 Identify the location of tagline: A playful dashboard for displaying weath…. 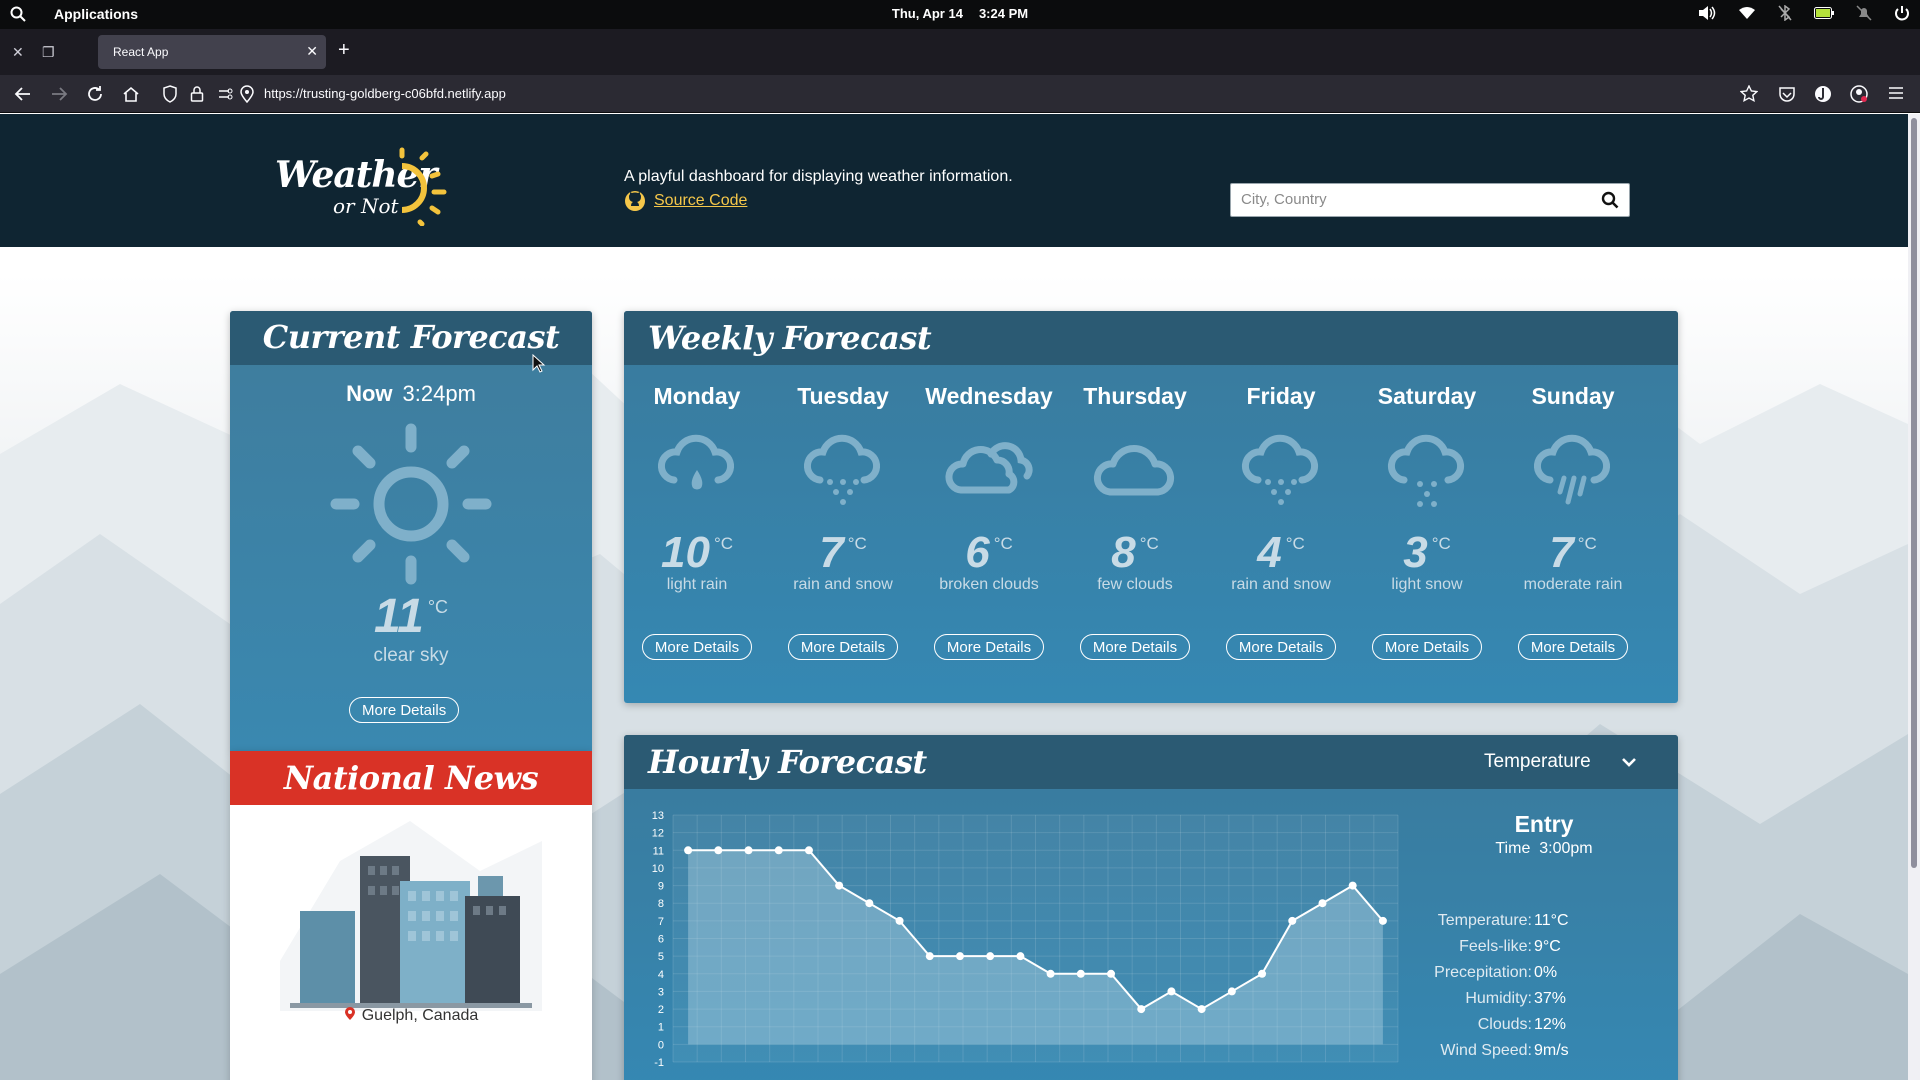
(818, 176).